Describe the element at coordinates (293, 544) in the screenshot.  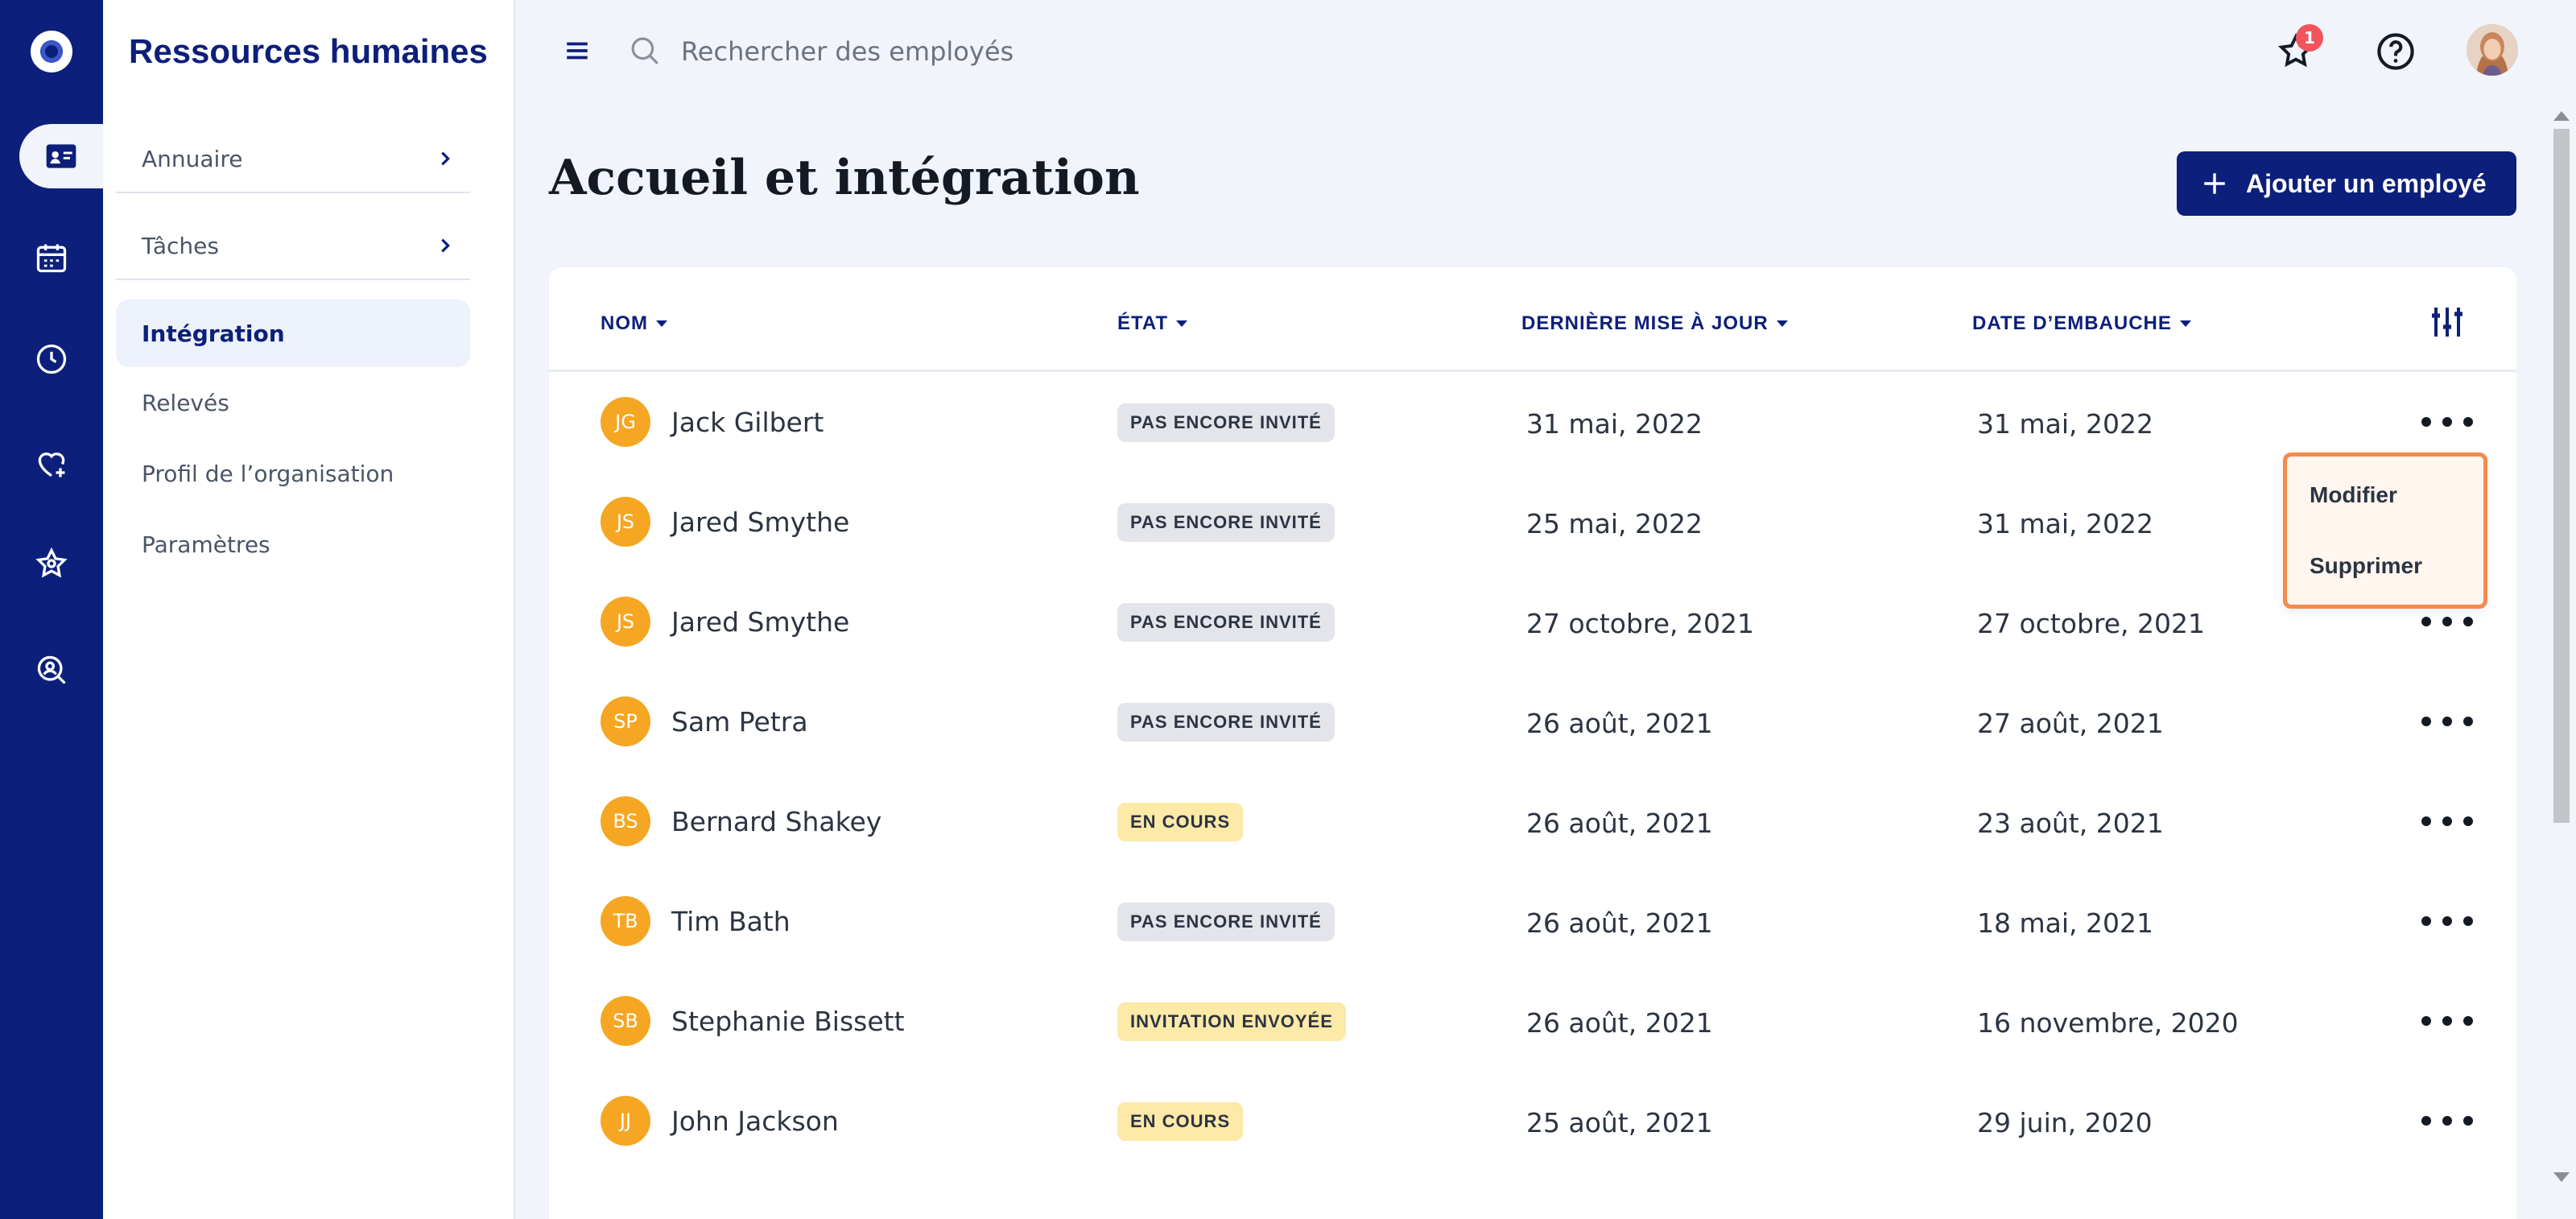
I see `subnav-item-parametres: Paramètres` at that location.